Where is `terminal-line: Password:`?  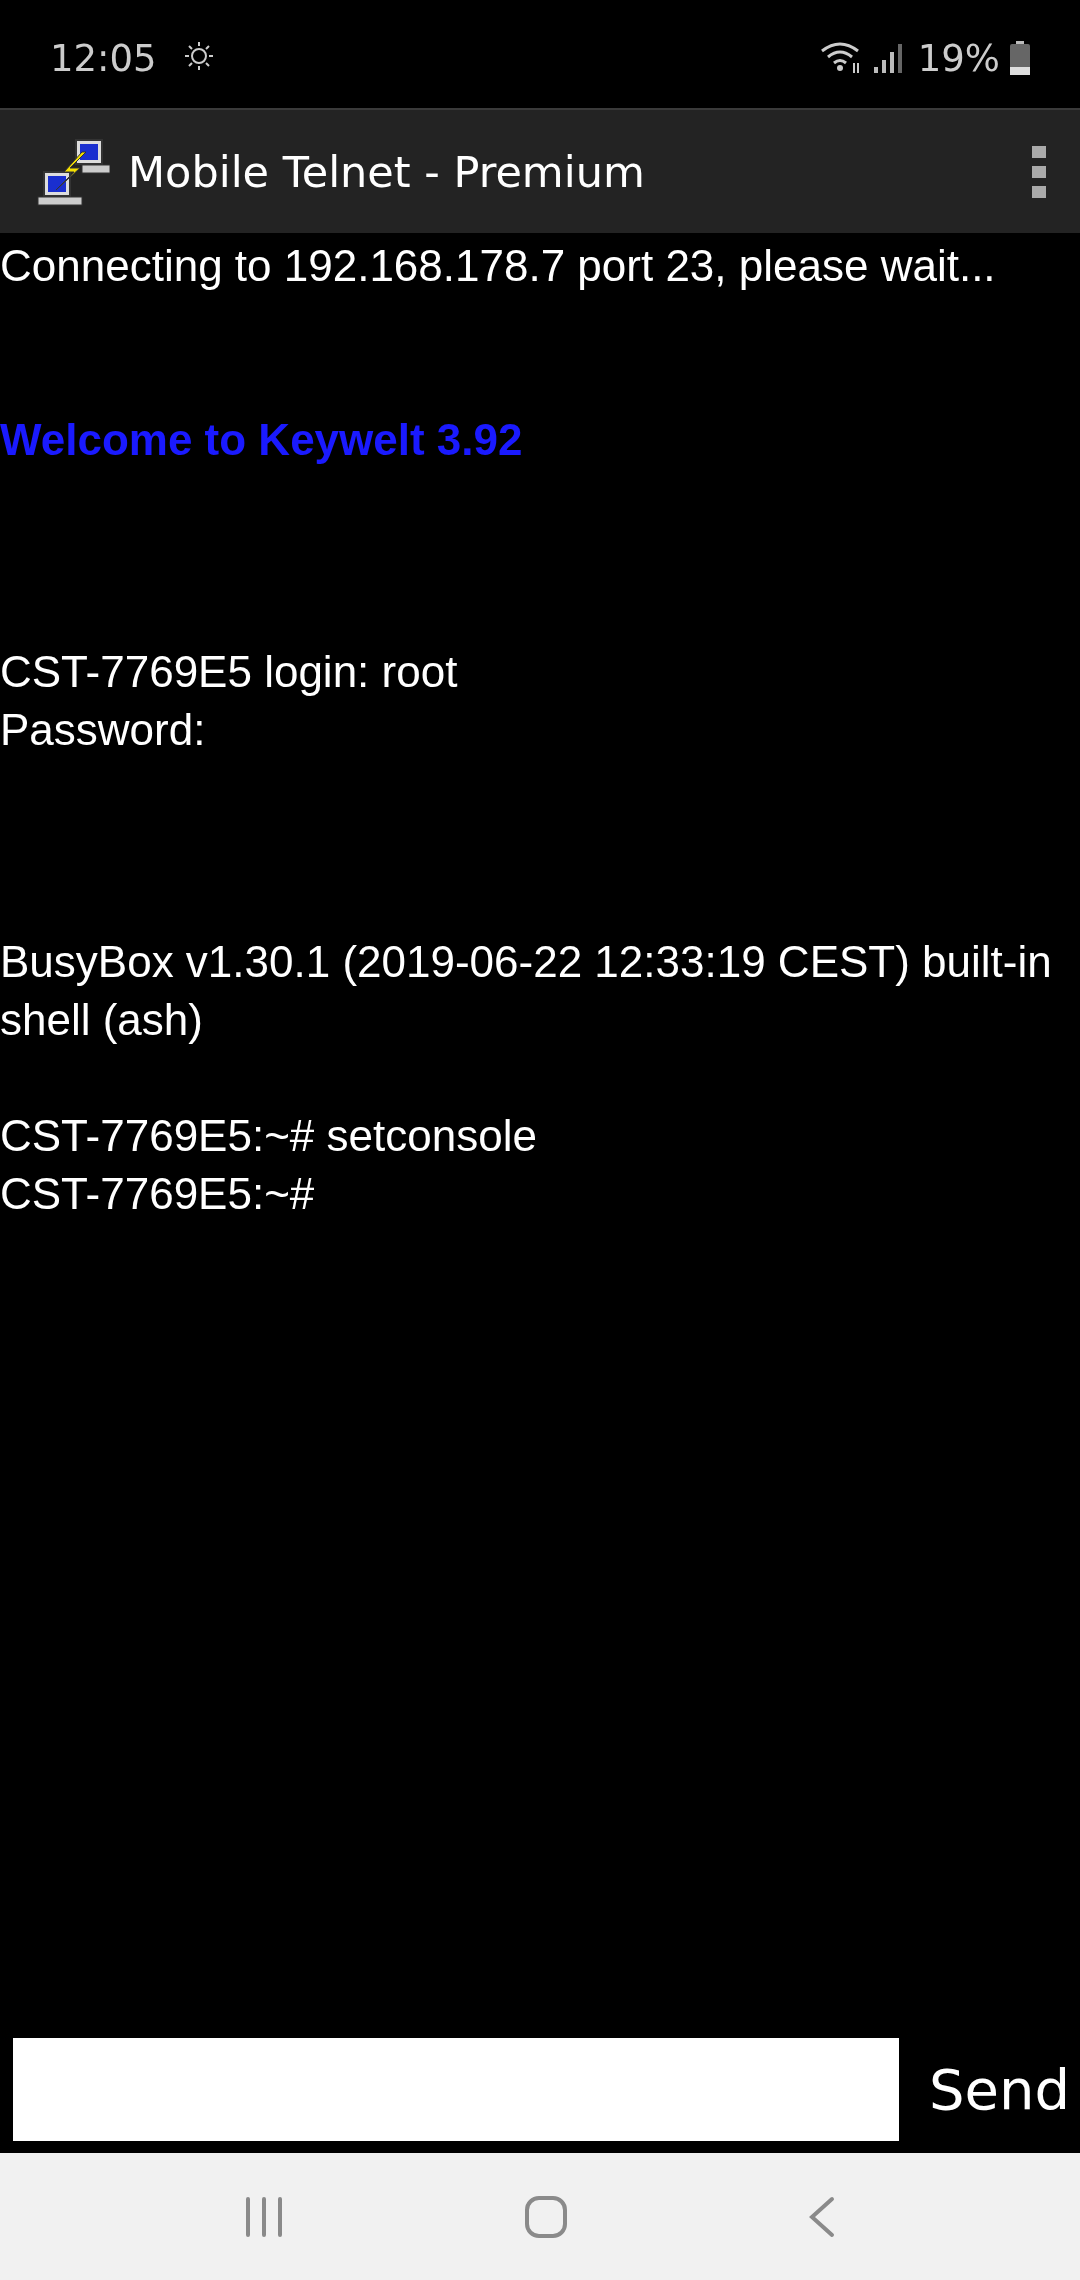
terminal-line: Password: is located at coordinates (103, 730).